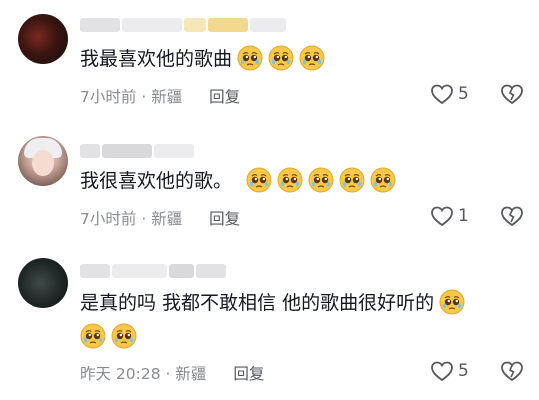  I want to click on comment-emoji-line, so click(106, 337).